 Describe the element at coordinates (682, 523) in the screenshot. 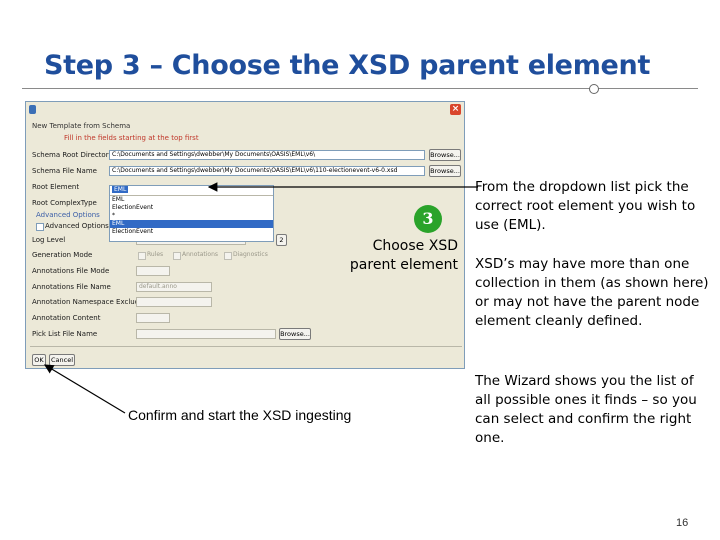

I see `page-number: 16` at that location.